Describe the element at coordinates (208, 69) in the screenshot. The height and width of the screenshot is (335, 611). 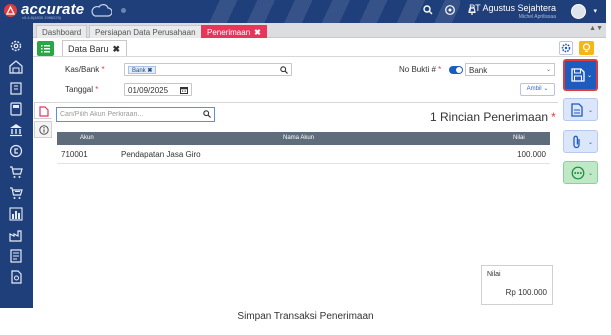
I see `kas-bank-field: Bank ✖` at that location.